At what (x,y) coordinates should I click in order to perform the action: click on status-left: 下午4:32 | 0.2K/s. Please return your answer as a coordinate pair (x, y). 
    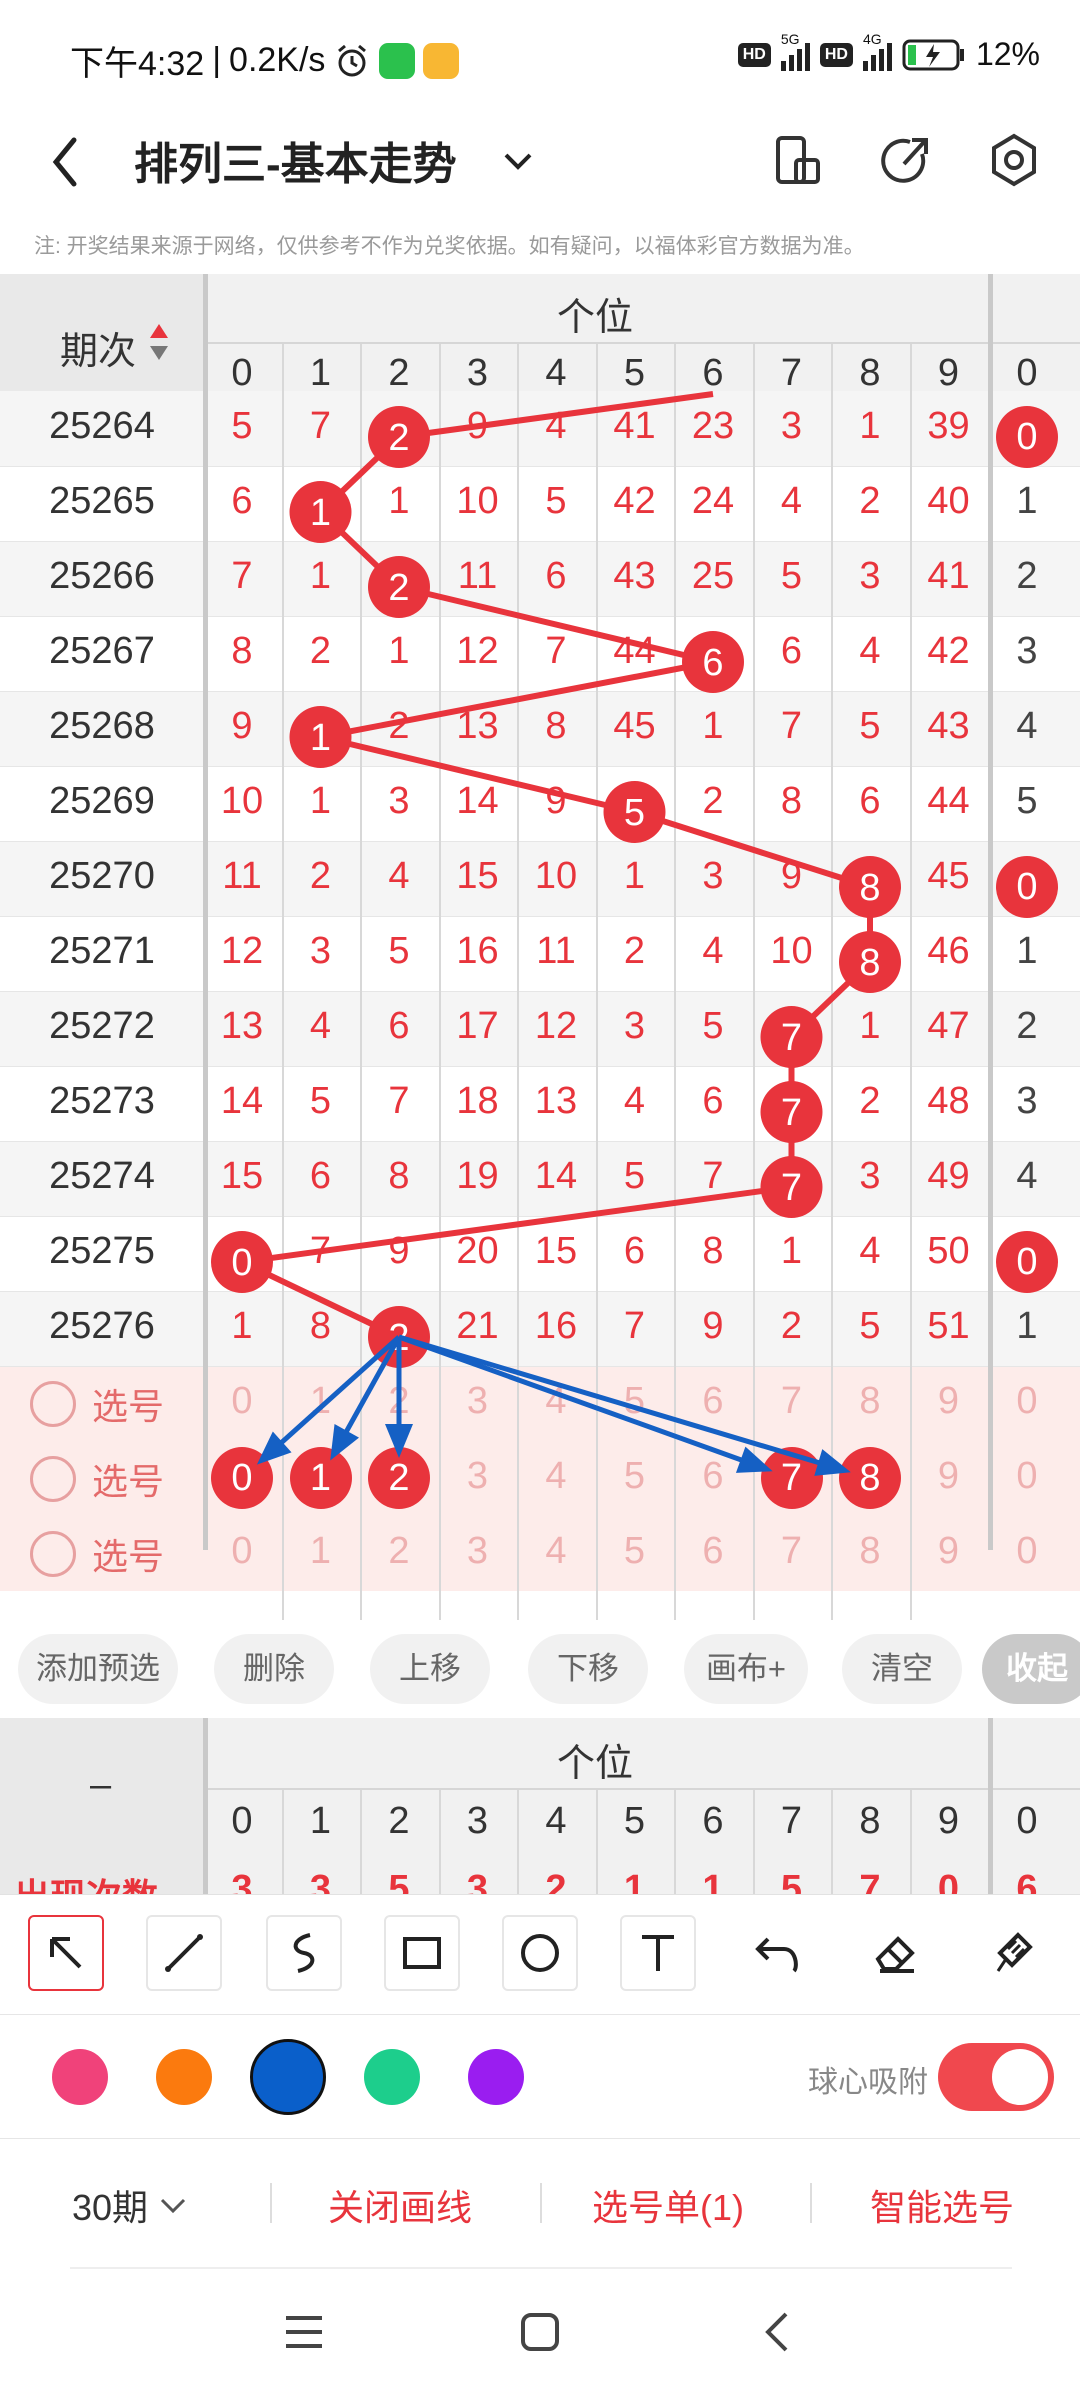
    Looking at the image, I should click on (265, 60).